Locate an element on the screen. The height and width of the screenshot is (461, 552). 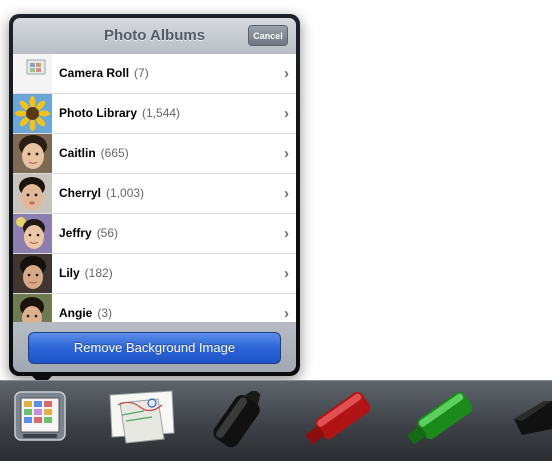
album-label: Camera Roll (7) is located at coordinates (104, 73).